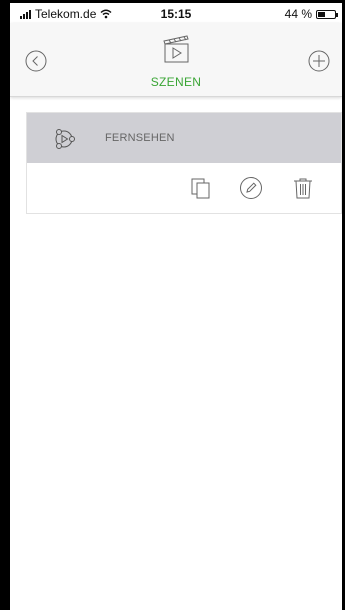 This screenshot has width=345, height=610. What do you see at coordinates (327, 14) in the screenshot?
I see `battery-icon` at bounding box center [327, 14].